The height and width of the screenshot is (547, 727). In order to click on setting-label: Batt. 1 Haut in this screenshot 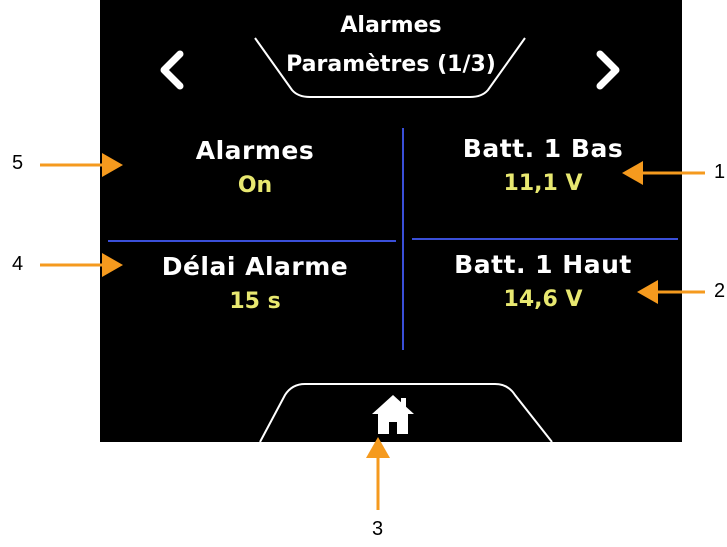, I will do `click(543, 264)`.